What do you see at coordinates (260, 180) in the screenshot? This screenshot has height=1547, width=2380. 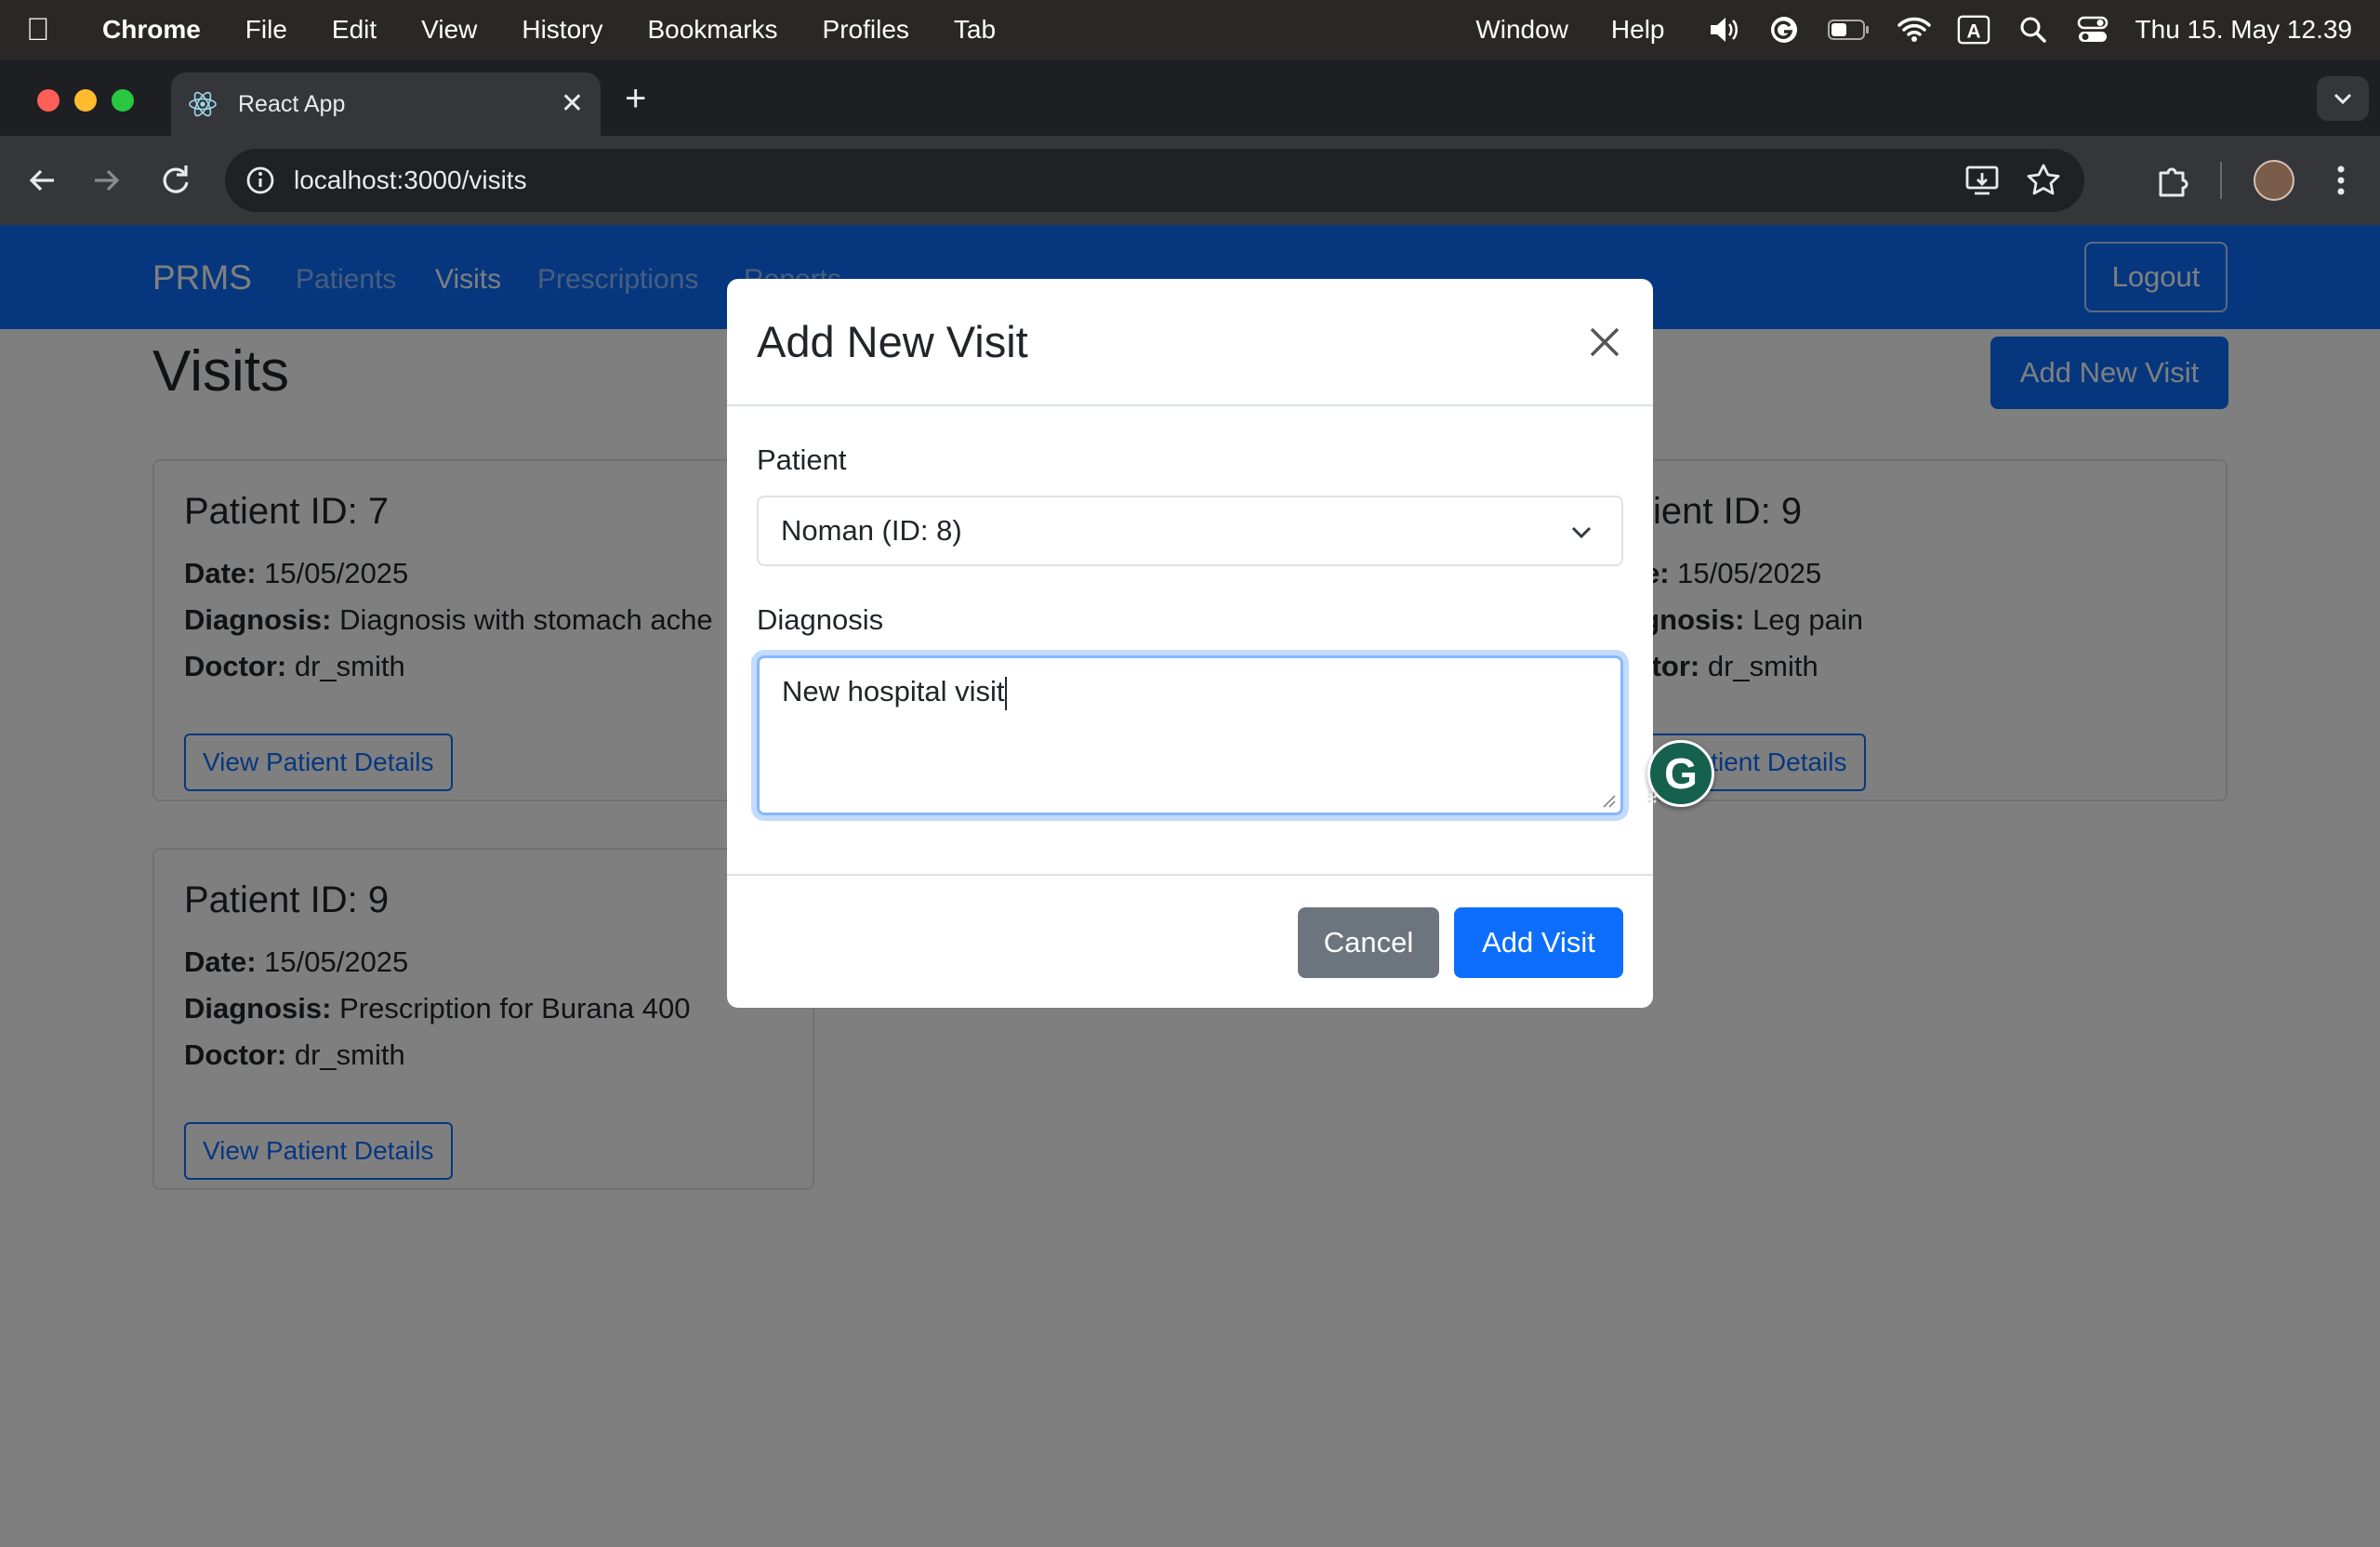 I see `site-info-icon` at bounding box center [260, 180].